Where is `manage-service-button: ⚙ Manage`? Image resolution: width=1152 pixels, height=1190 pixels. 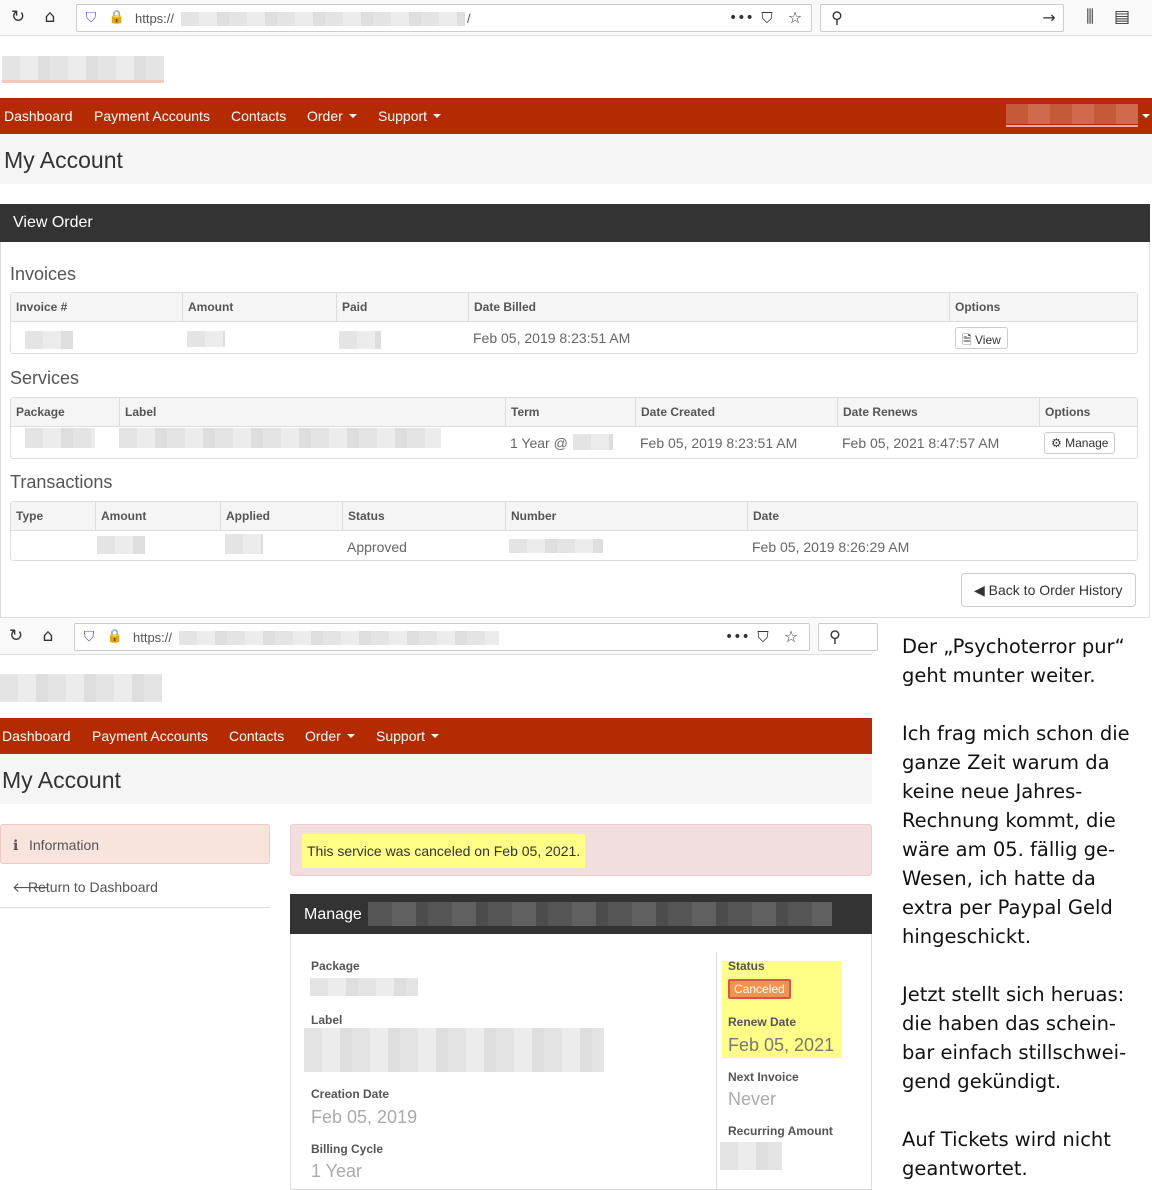 manage-service-button: ⚙ Manage is located at coordinates (1080, 443).